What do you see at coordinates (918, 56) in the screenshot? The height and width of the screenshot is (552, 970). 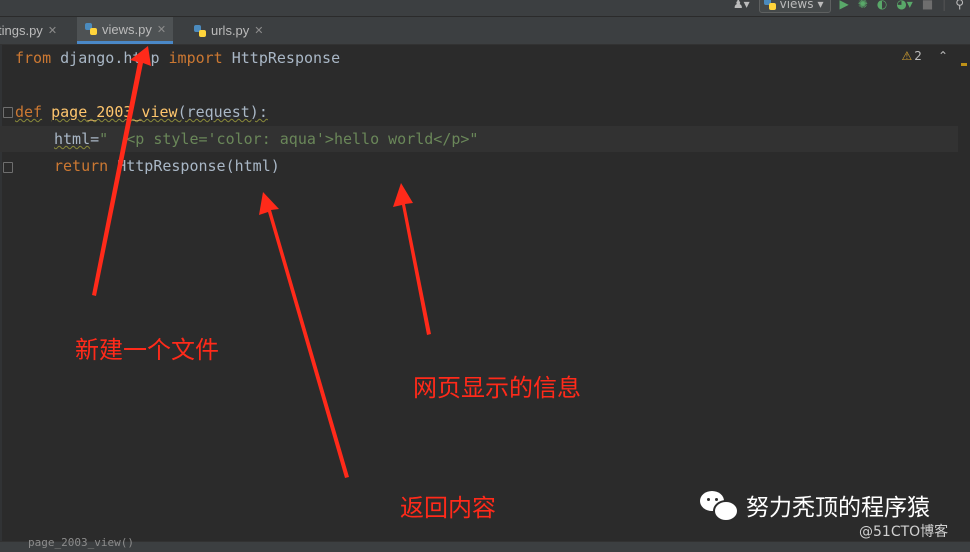 I see `warning-count: 2` at bounding box center [918, 56].